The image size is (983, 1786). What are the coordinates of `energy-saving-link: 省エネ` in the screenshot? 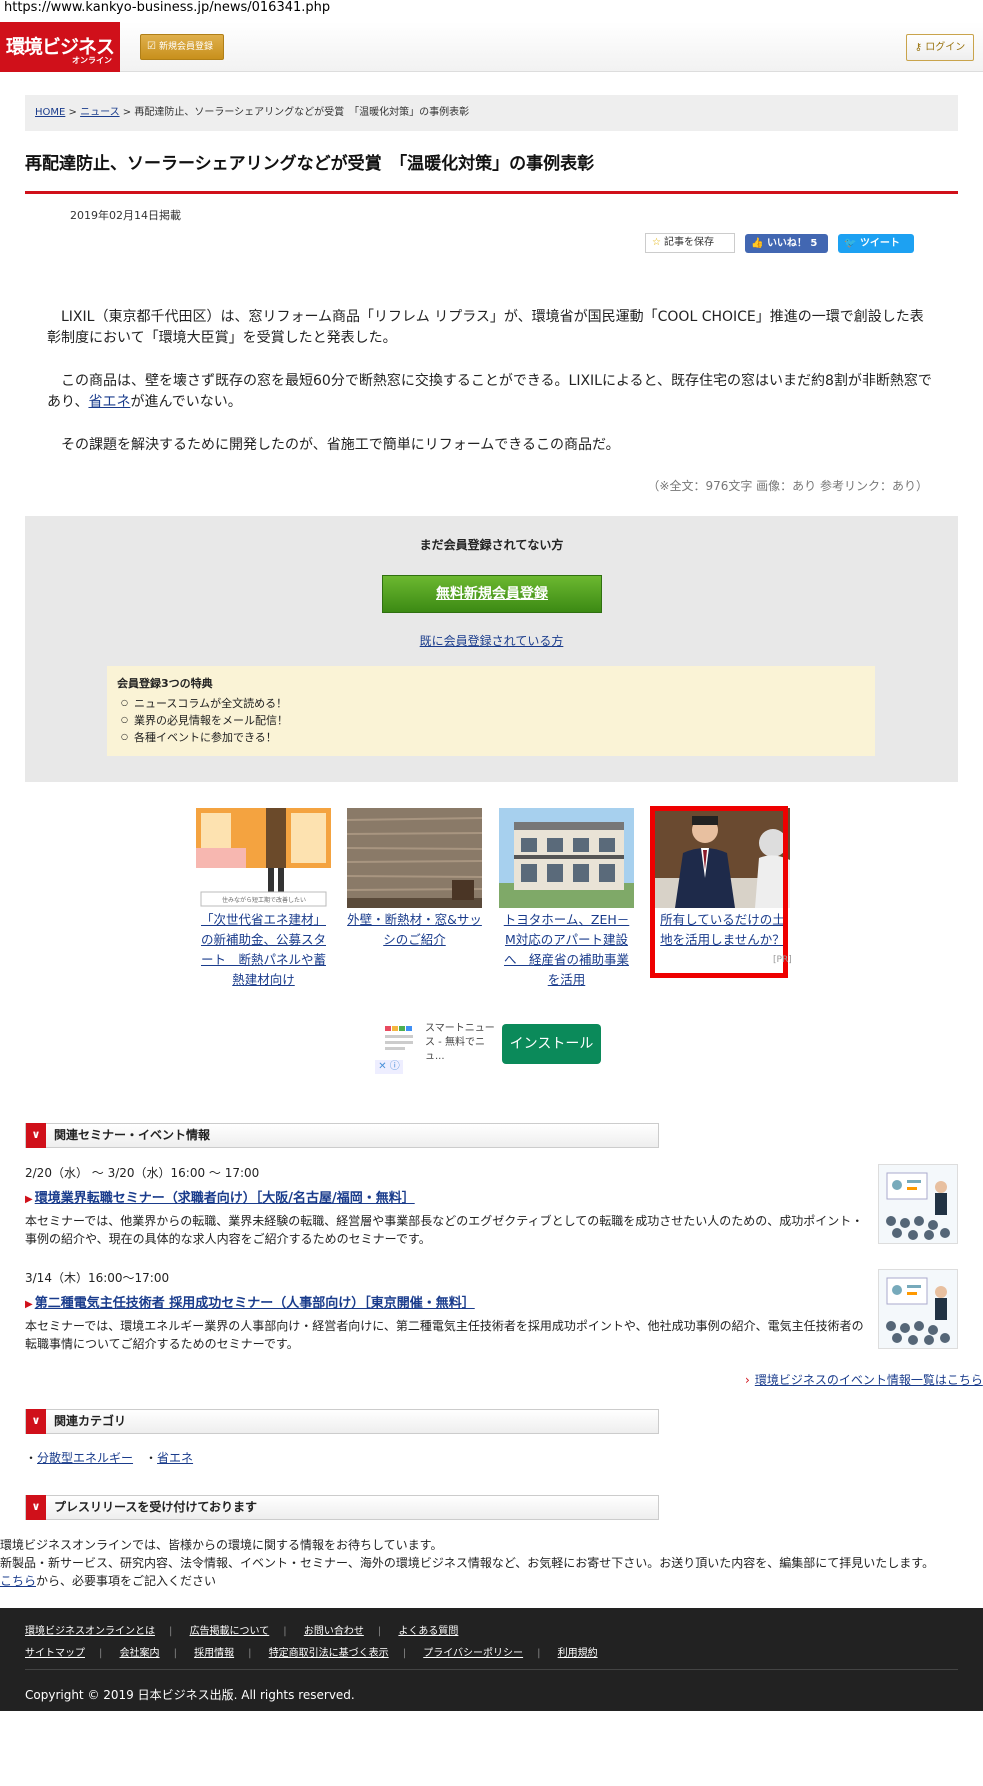 It's located at (109, 402).